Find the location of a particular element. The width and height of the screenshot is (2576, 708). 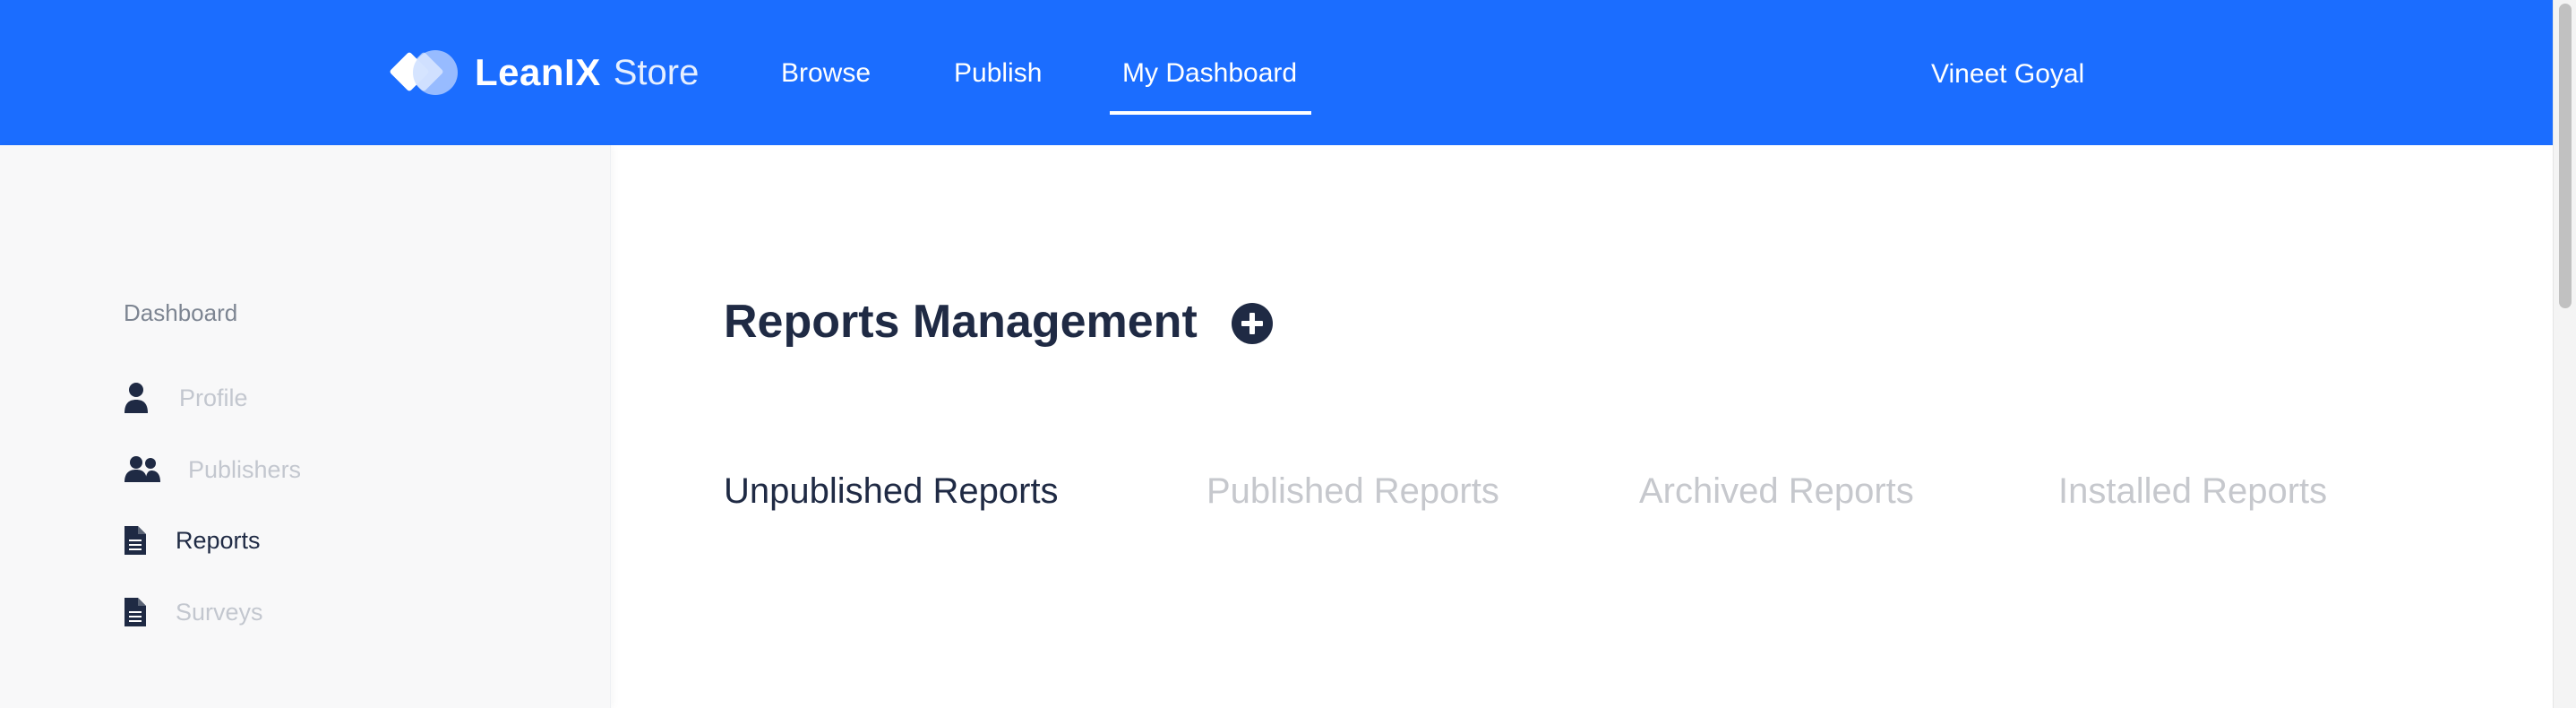

plus-circle-icon is located at coordinates (1252, 323).